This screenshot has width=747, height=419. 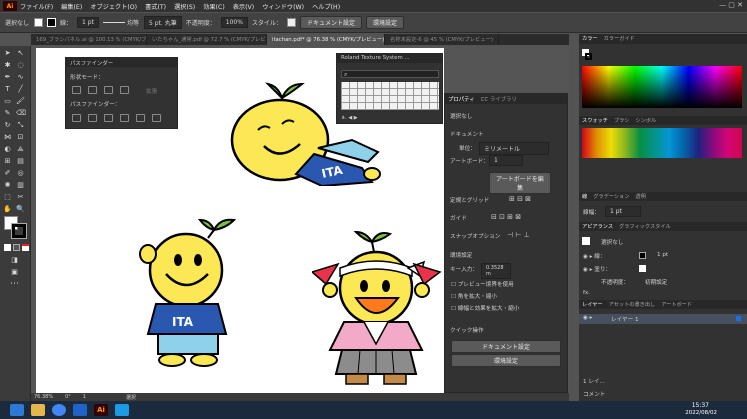 What do you see at coordinates (656, 282) in the screenshot?
I see `appearance-opacity-value: 初期設定` at bounding box center [656, 282].